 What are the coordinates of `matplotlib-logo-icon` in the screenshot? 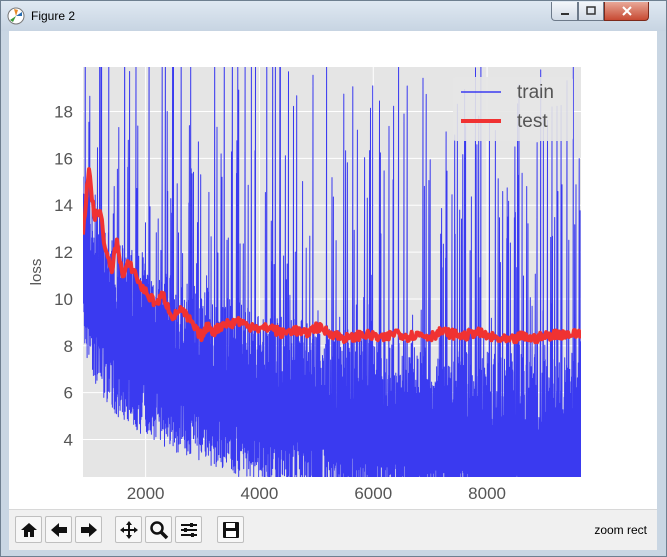 It's located at (16, 16).